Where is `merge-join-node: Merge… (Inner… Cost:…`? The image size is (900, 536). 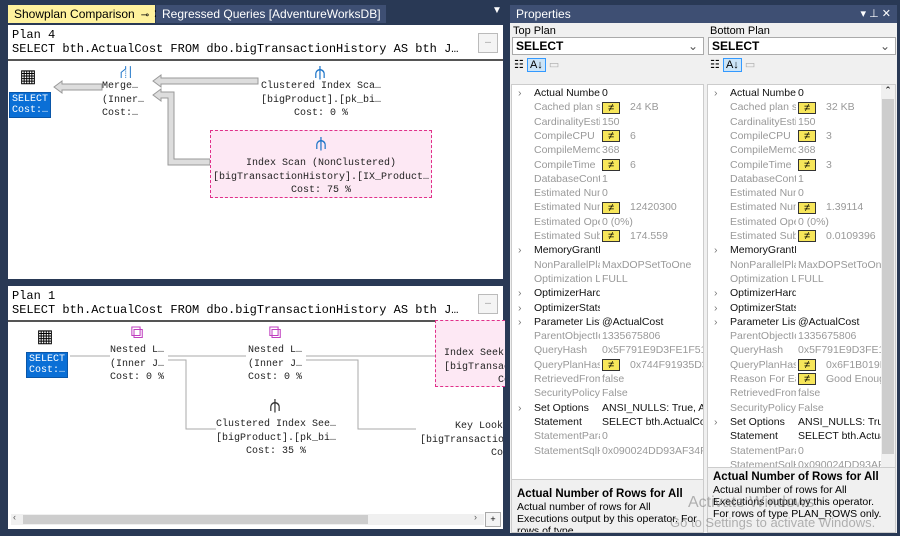
merge-join-node: Merge… (Inner… Cost:… is located at coordinates (123, 100).